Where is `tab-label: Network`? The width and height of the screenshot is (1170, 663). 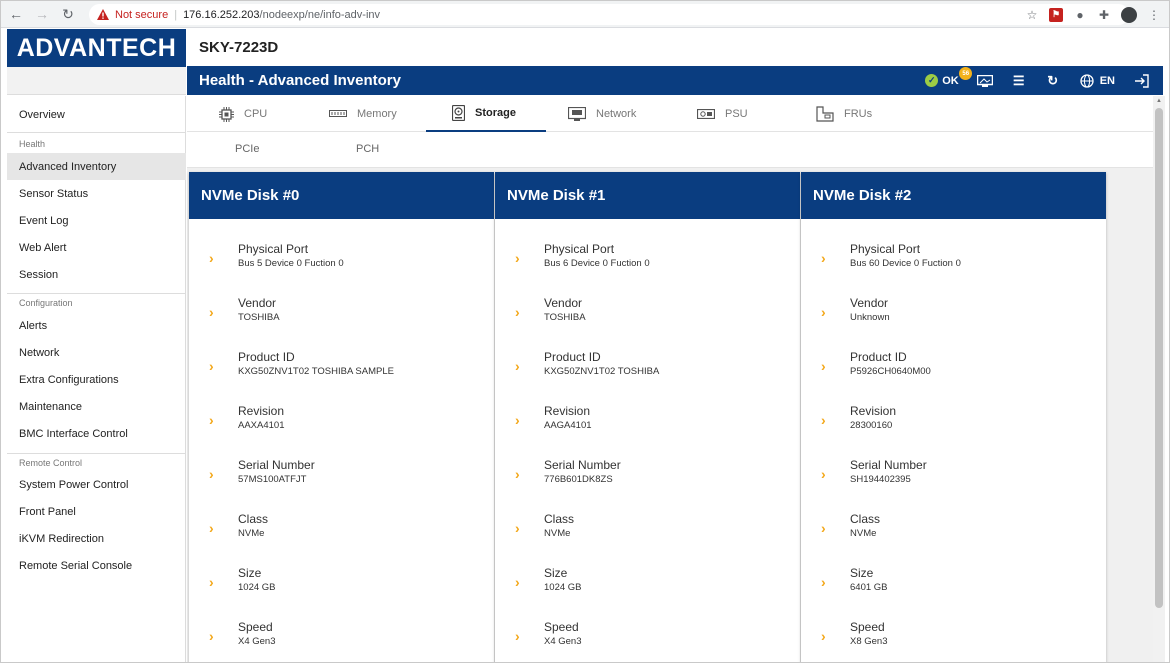 tab-label: Network is located at coordinates (616, 114).